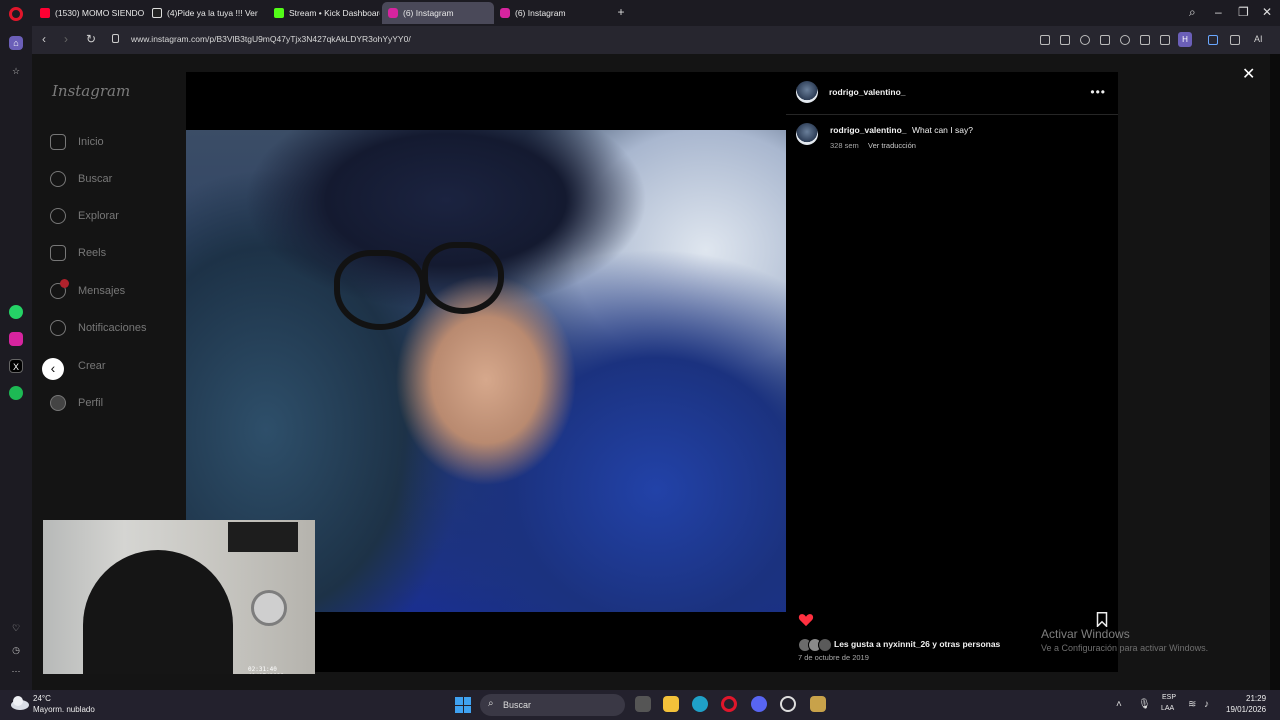 This screenshot has height=720, width=1280. I want to click on weather-icon, so click(20, 705).